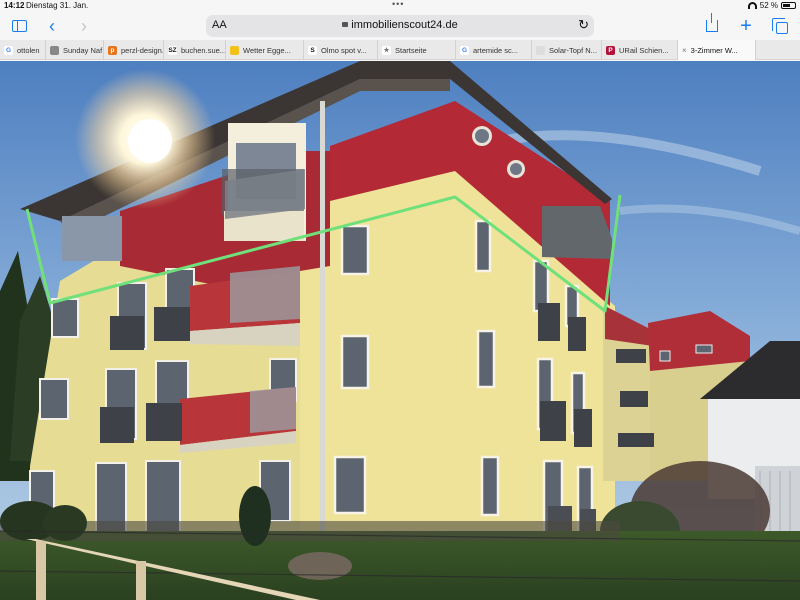  I want to click on forward-button: ›, so click(84, 26).